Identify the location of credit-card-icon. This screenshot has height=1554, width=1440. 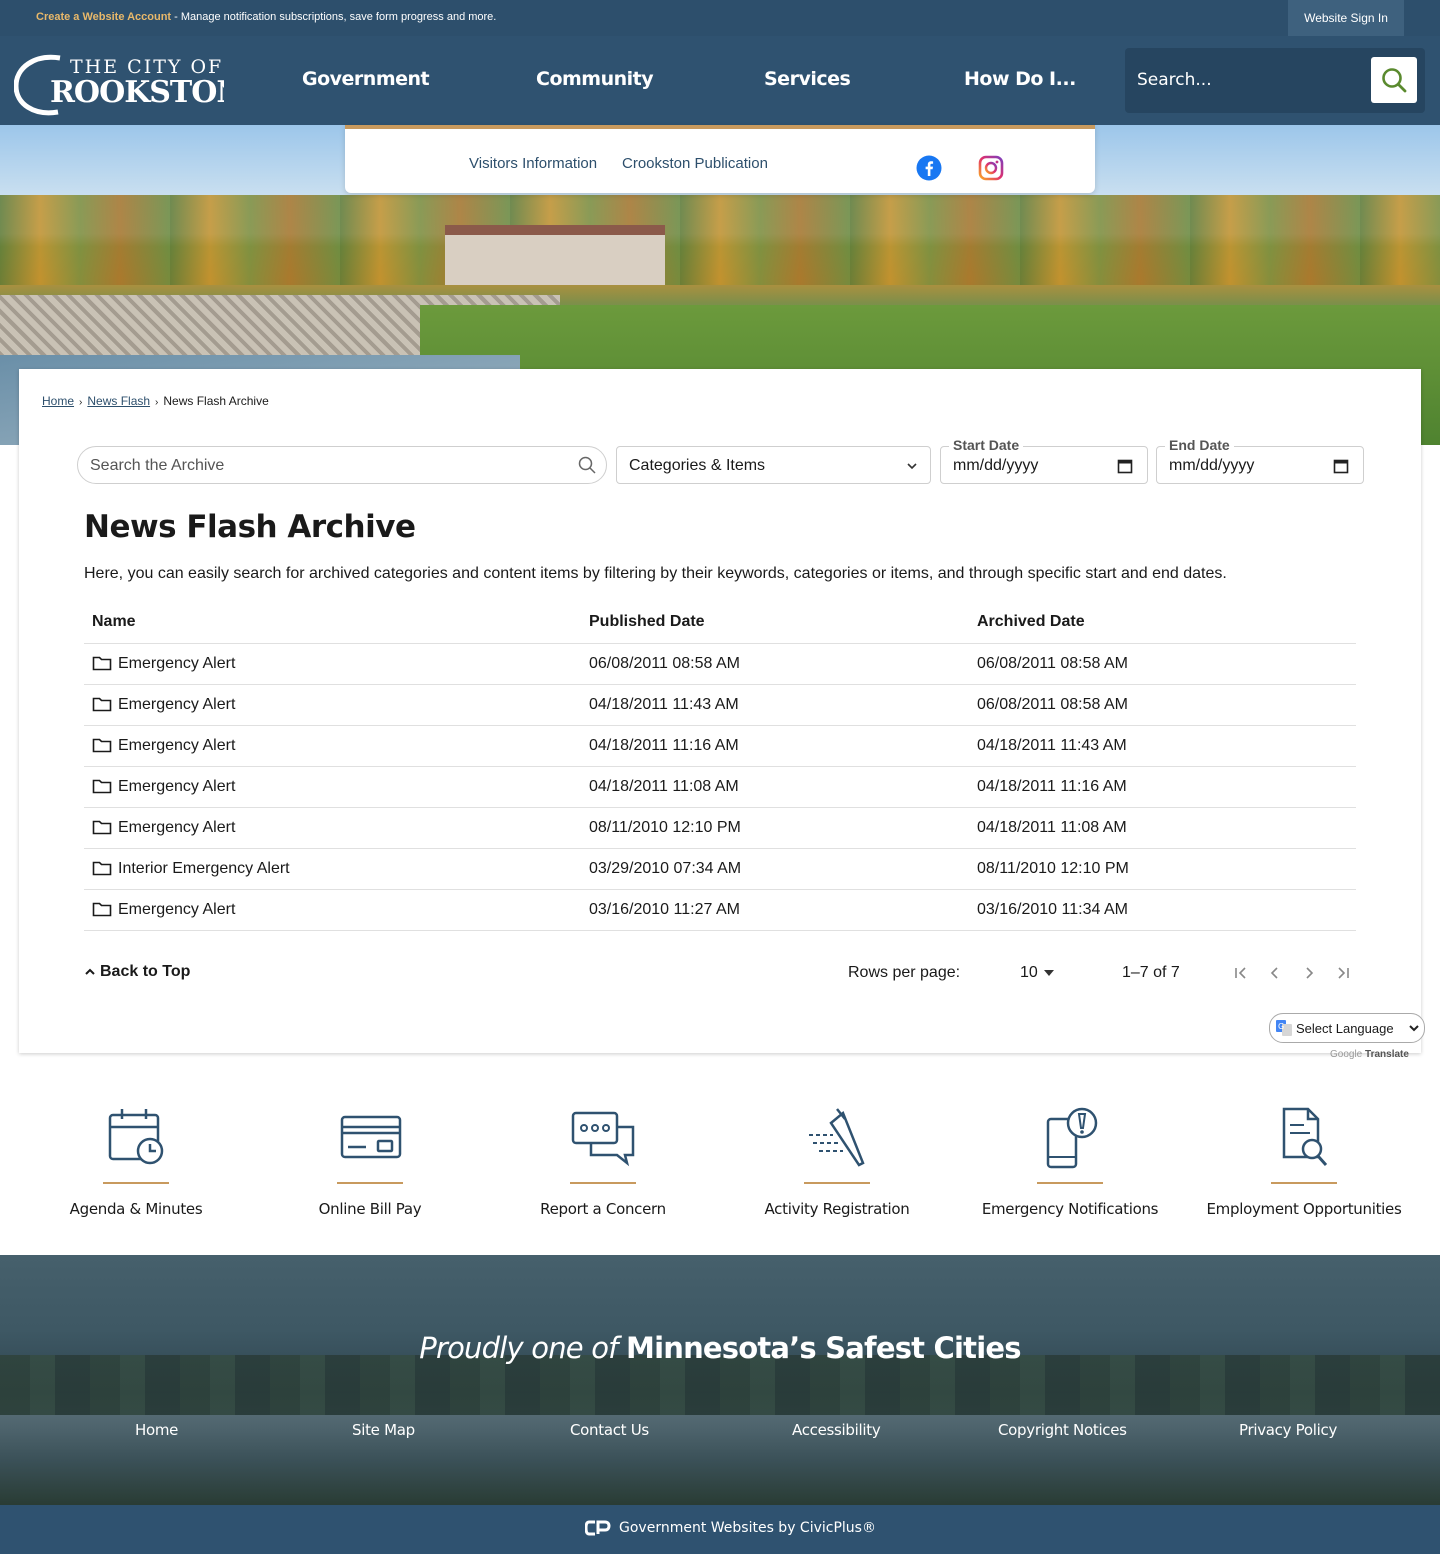
(371, 1137).